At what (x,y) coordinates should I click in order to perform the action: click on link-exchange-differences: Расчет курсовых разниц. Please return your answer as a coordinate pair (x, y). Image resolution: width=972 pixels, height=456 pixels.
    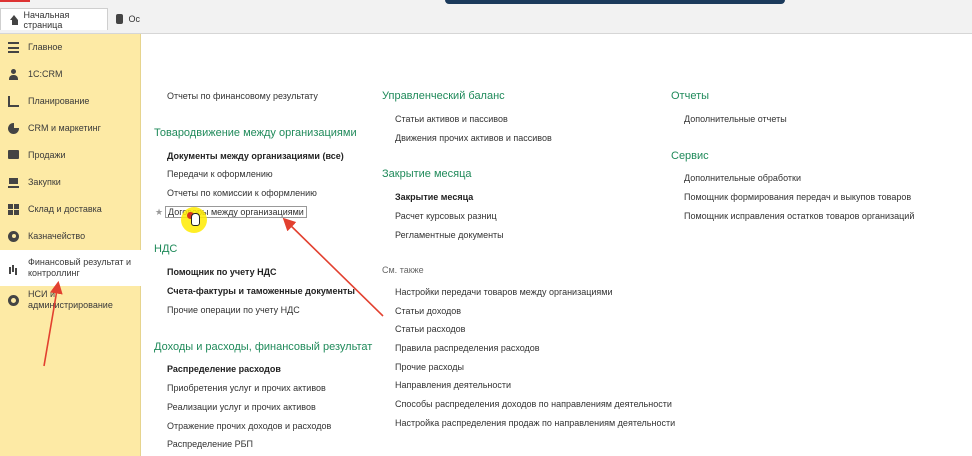
    Looking at the image, I should click on (446, 216).